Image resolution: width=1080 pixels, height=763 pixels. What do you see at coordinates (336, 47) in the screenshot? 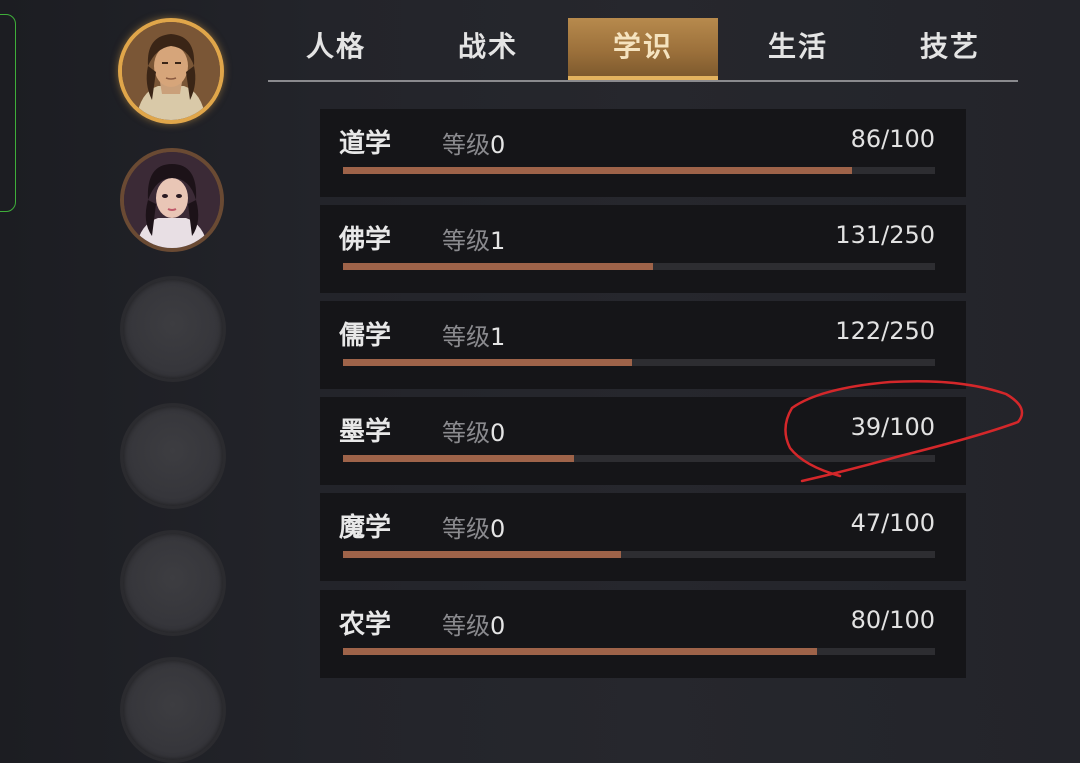
I see `tab-personality: 人格` at bounding box center [336, 47].